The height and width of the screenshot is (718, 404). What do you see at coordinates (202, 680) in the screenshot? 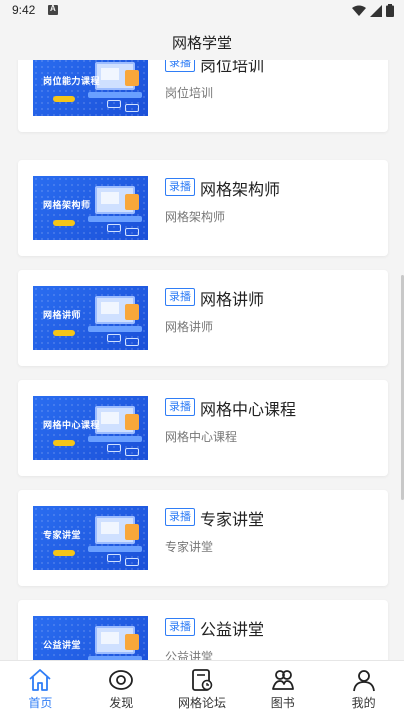
I see `forum-icon` at bounding box center [202, 680].